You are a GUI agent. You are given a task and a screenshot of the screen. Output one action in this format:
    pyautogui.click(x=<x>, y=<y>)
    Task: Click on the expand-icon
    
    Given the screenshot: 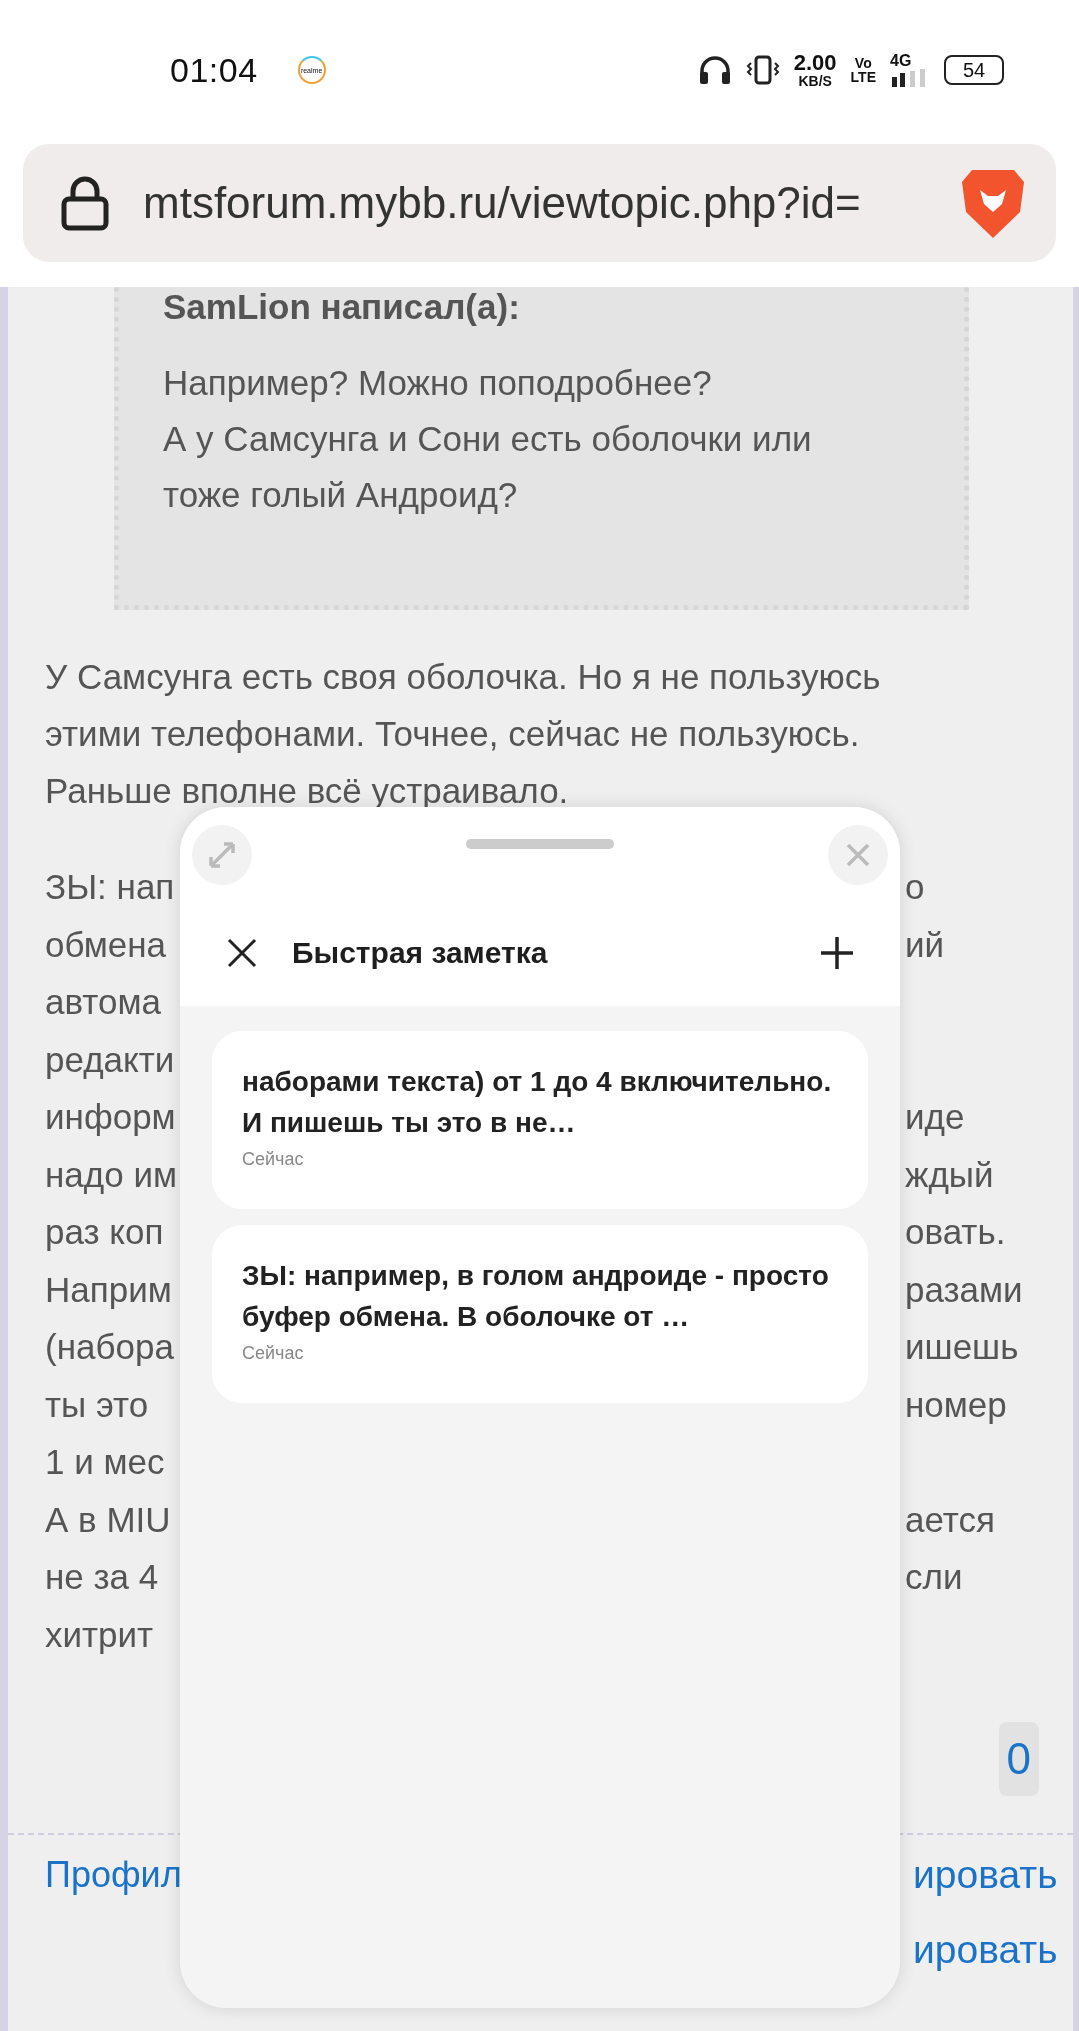 What is the action you would take?
    pyautogui.click(x=222, y=855)
    